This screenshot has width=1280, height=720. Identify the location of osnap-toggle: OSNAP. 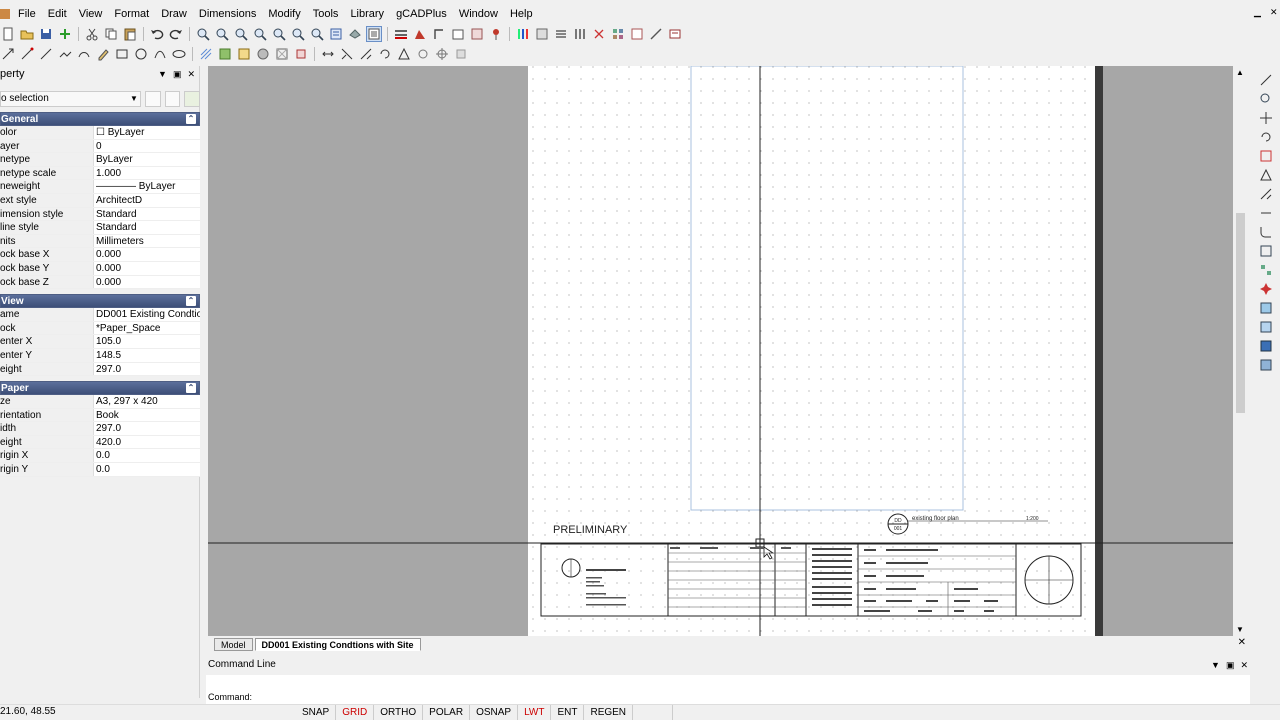
(494, 712).